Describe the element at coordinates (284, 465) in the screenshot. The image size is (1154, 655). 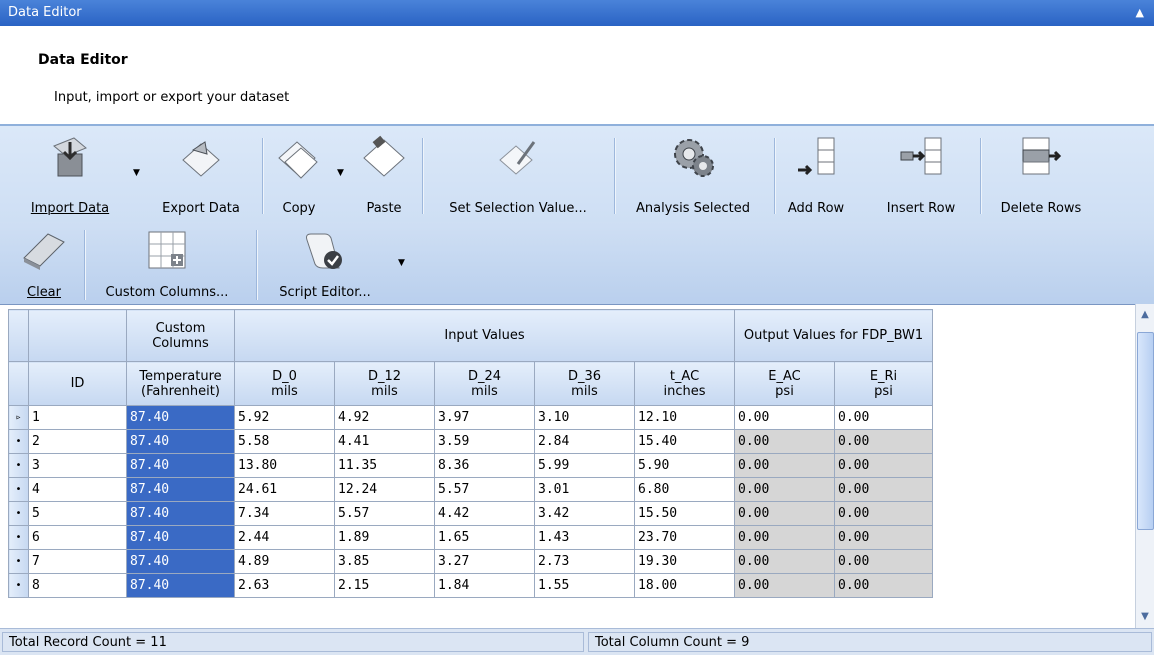
I see `table-cell: 13.80` at that location.